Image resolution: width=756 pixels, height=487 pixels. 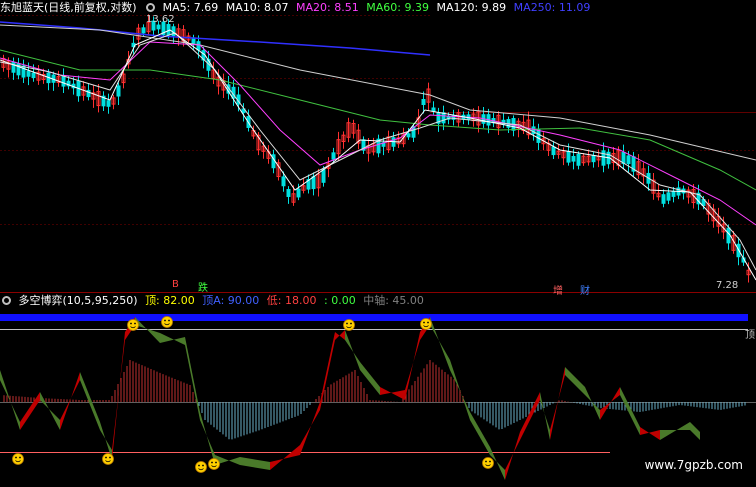 I want to click on ma250-legend: MA250: 11.09, so click(x=552, y=7).